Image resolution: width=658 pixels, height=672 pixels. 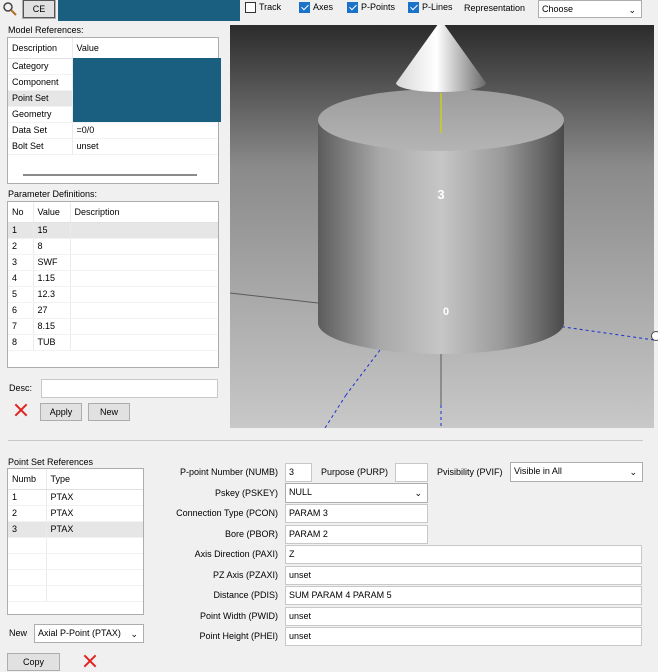 What do you see at coordinates (21, 262) in the screenshot?
I see `row-no: 3` at bounding box center [21, 262].